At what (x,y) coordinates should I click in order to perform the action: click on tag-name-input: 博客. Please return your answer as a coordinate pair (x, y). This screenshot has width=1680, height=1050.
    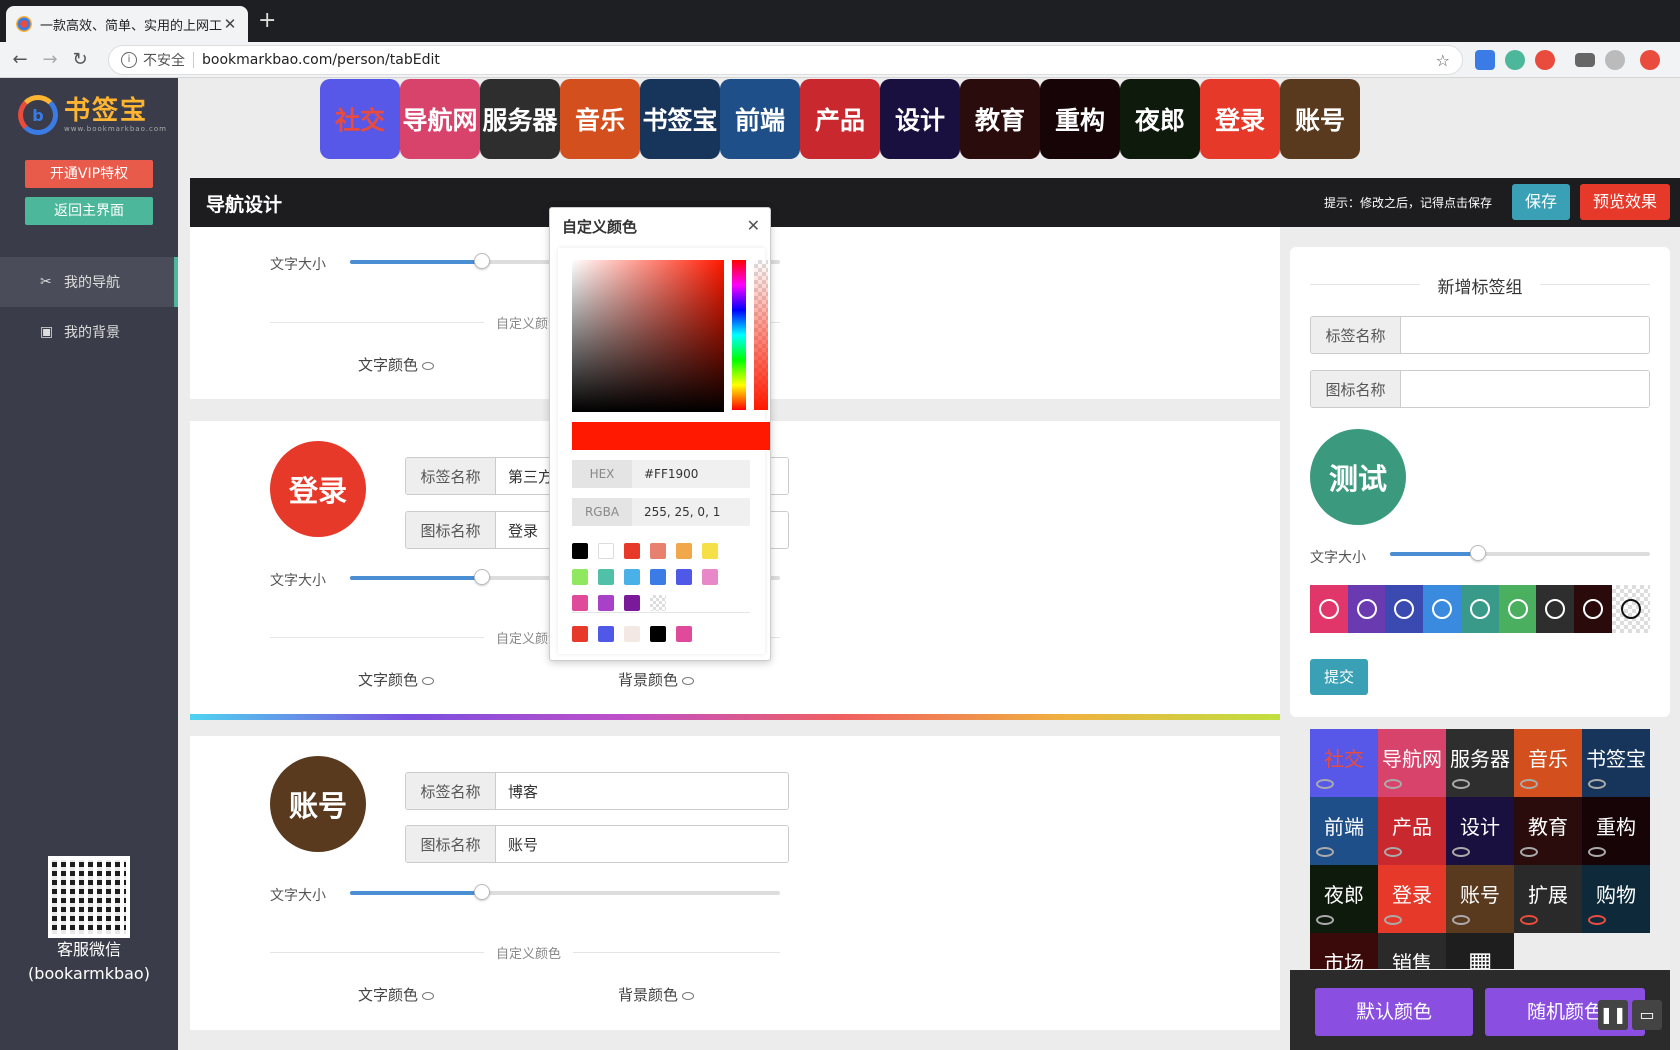
    Looking at the image, I should click on (642, 791).